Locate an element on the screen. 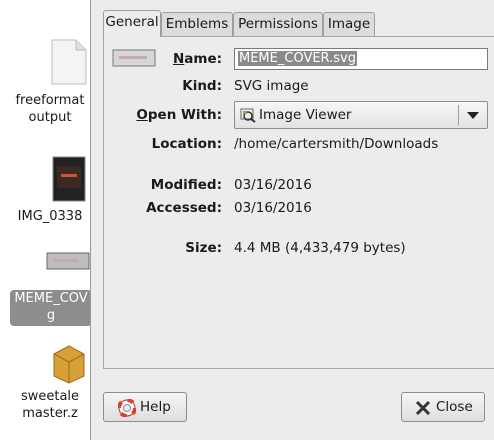 This screenshot has height=440, width=494. tab-emblems: Emblems is located at coordinates (197, 24).